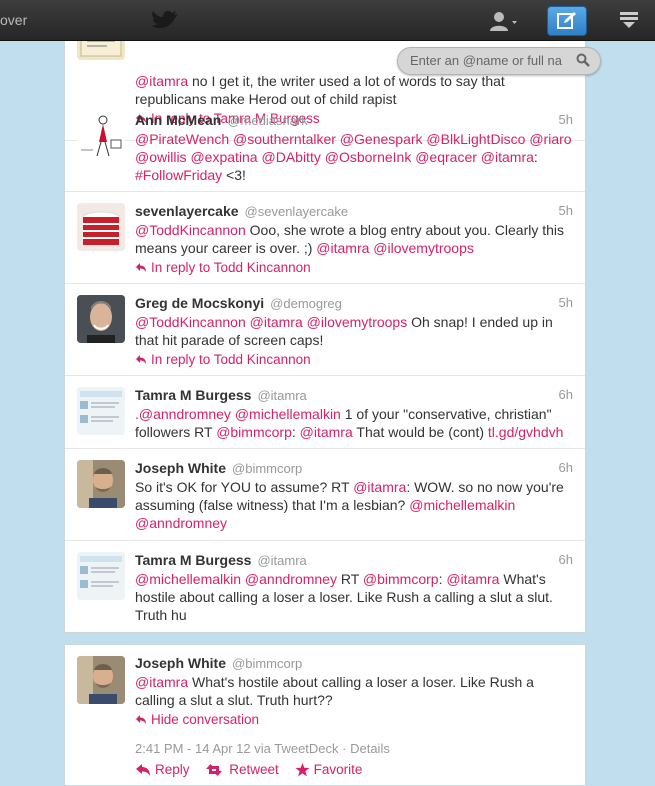  I want to click on hashtag-link: #FollowFriday, so click(178, 175).